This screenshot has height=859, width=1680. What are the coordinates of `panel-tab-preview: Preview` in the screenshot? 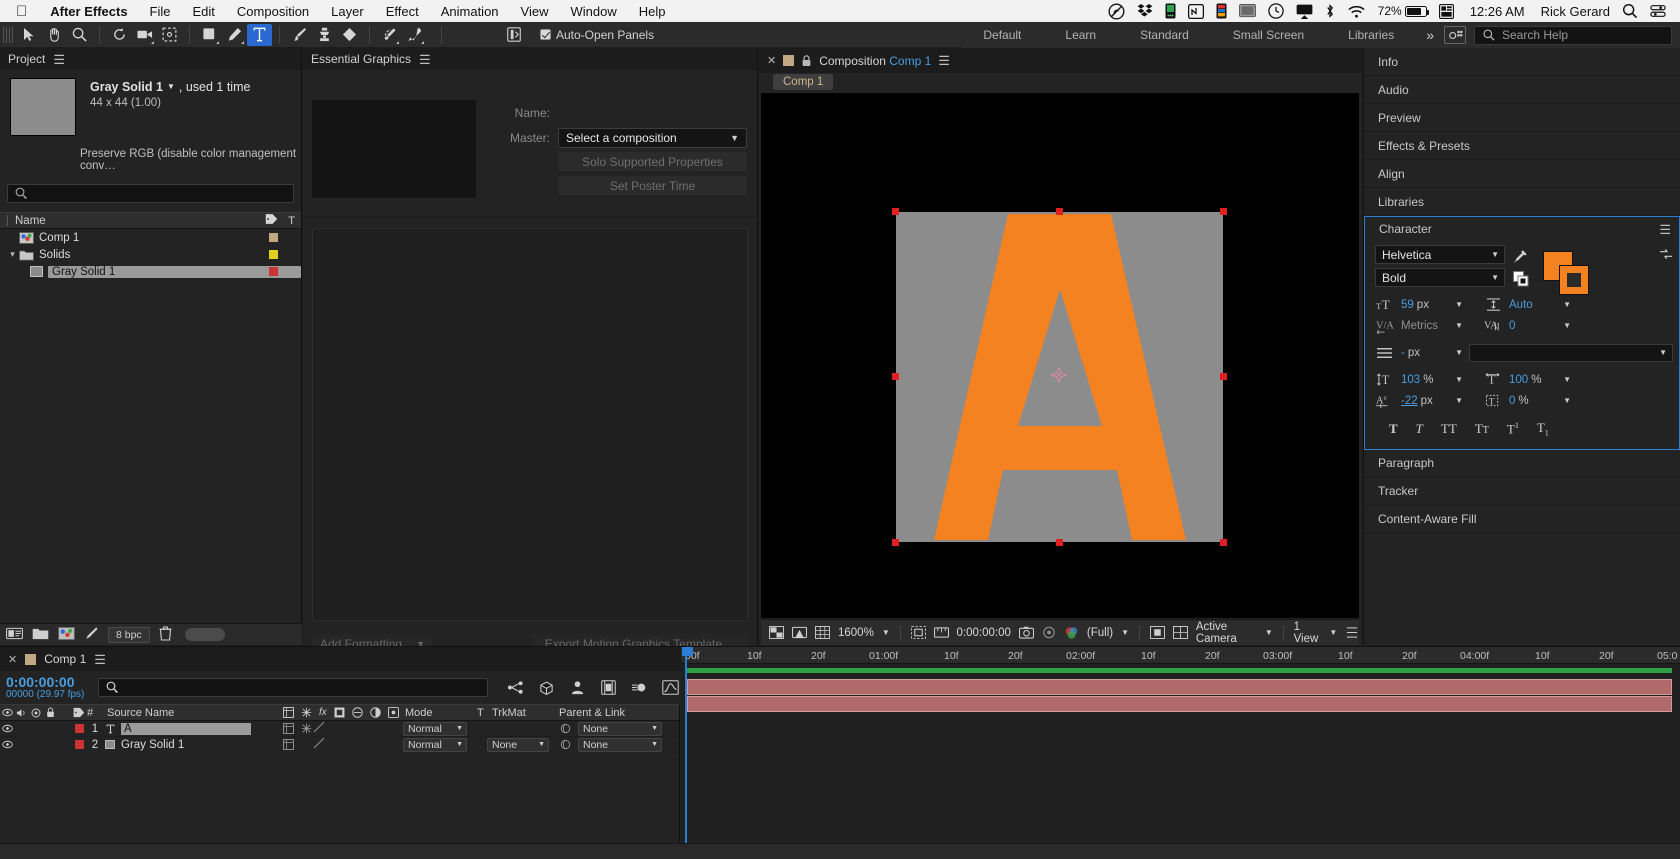 It's located at (1522, 118).